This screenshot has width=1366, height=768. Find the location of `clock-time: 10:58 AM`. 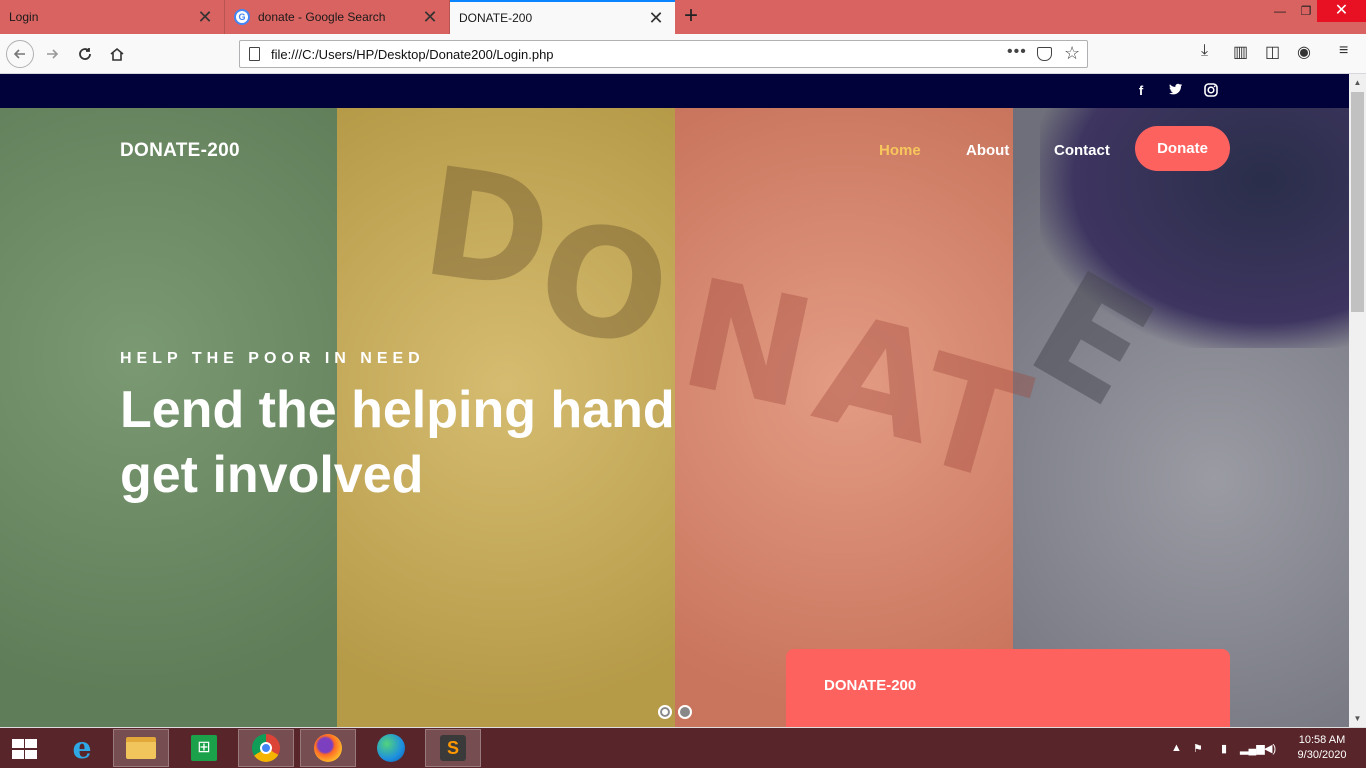

clock-time: 10:58 AM is located at coordinates (1322, 740).